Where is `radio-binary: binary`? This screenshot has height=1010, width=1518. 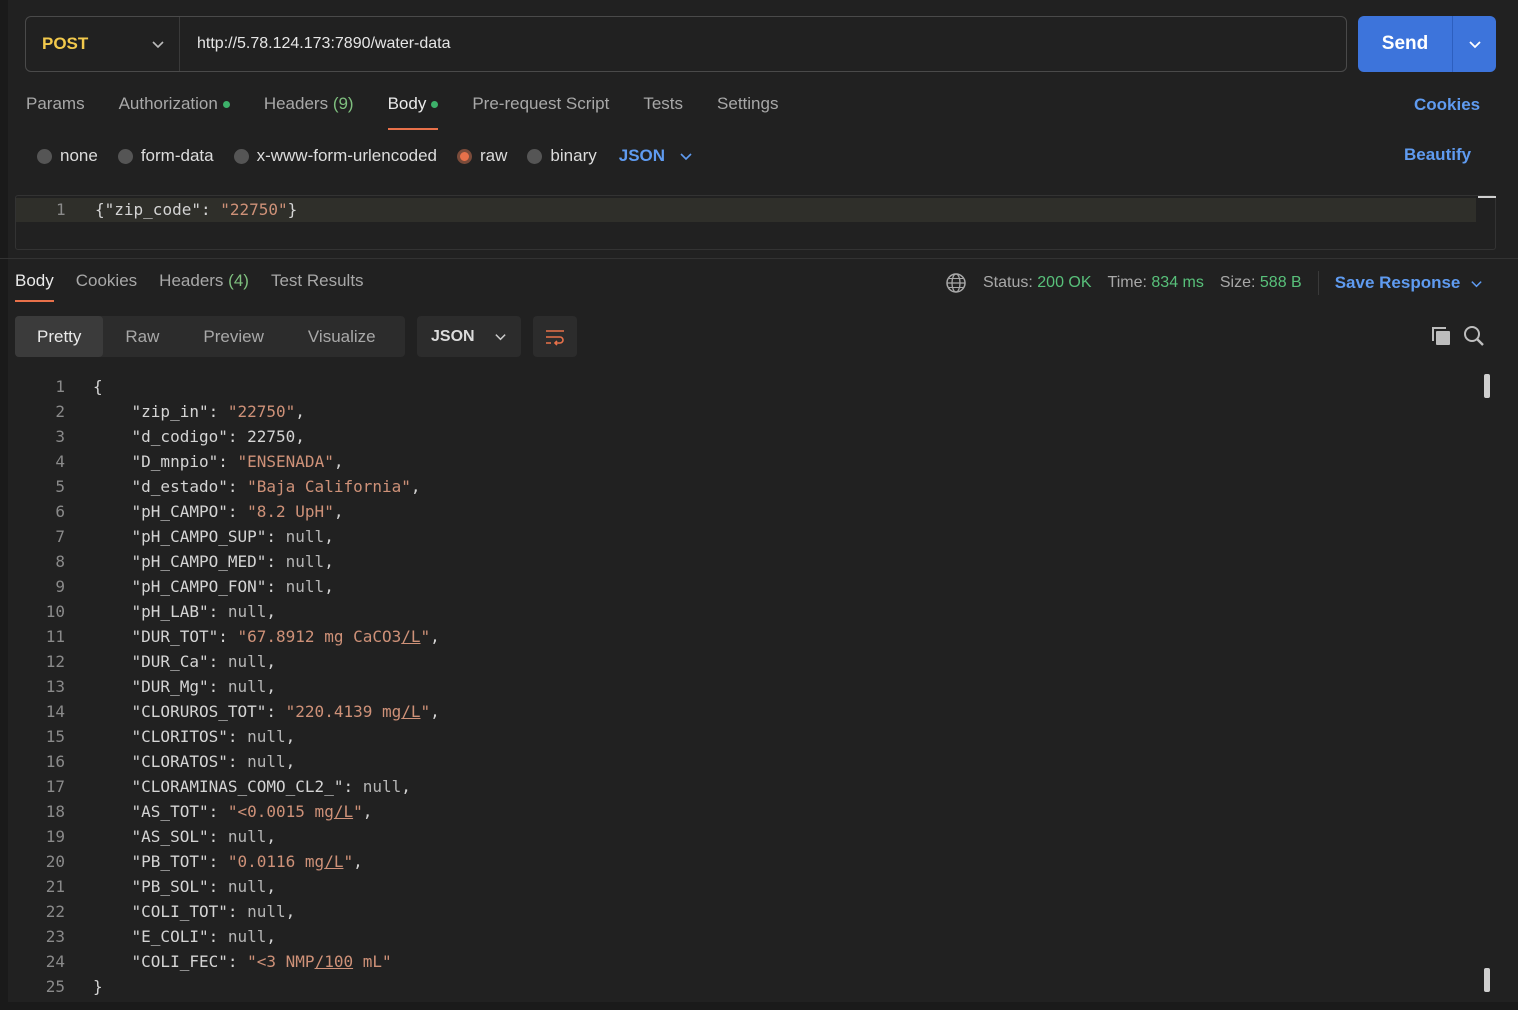 radio-binary: binary is located at coordinates (562, 156).